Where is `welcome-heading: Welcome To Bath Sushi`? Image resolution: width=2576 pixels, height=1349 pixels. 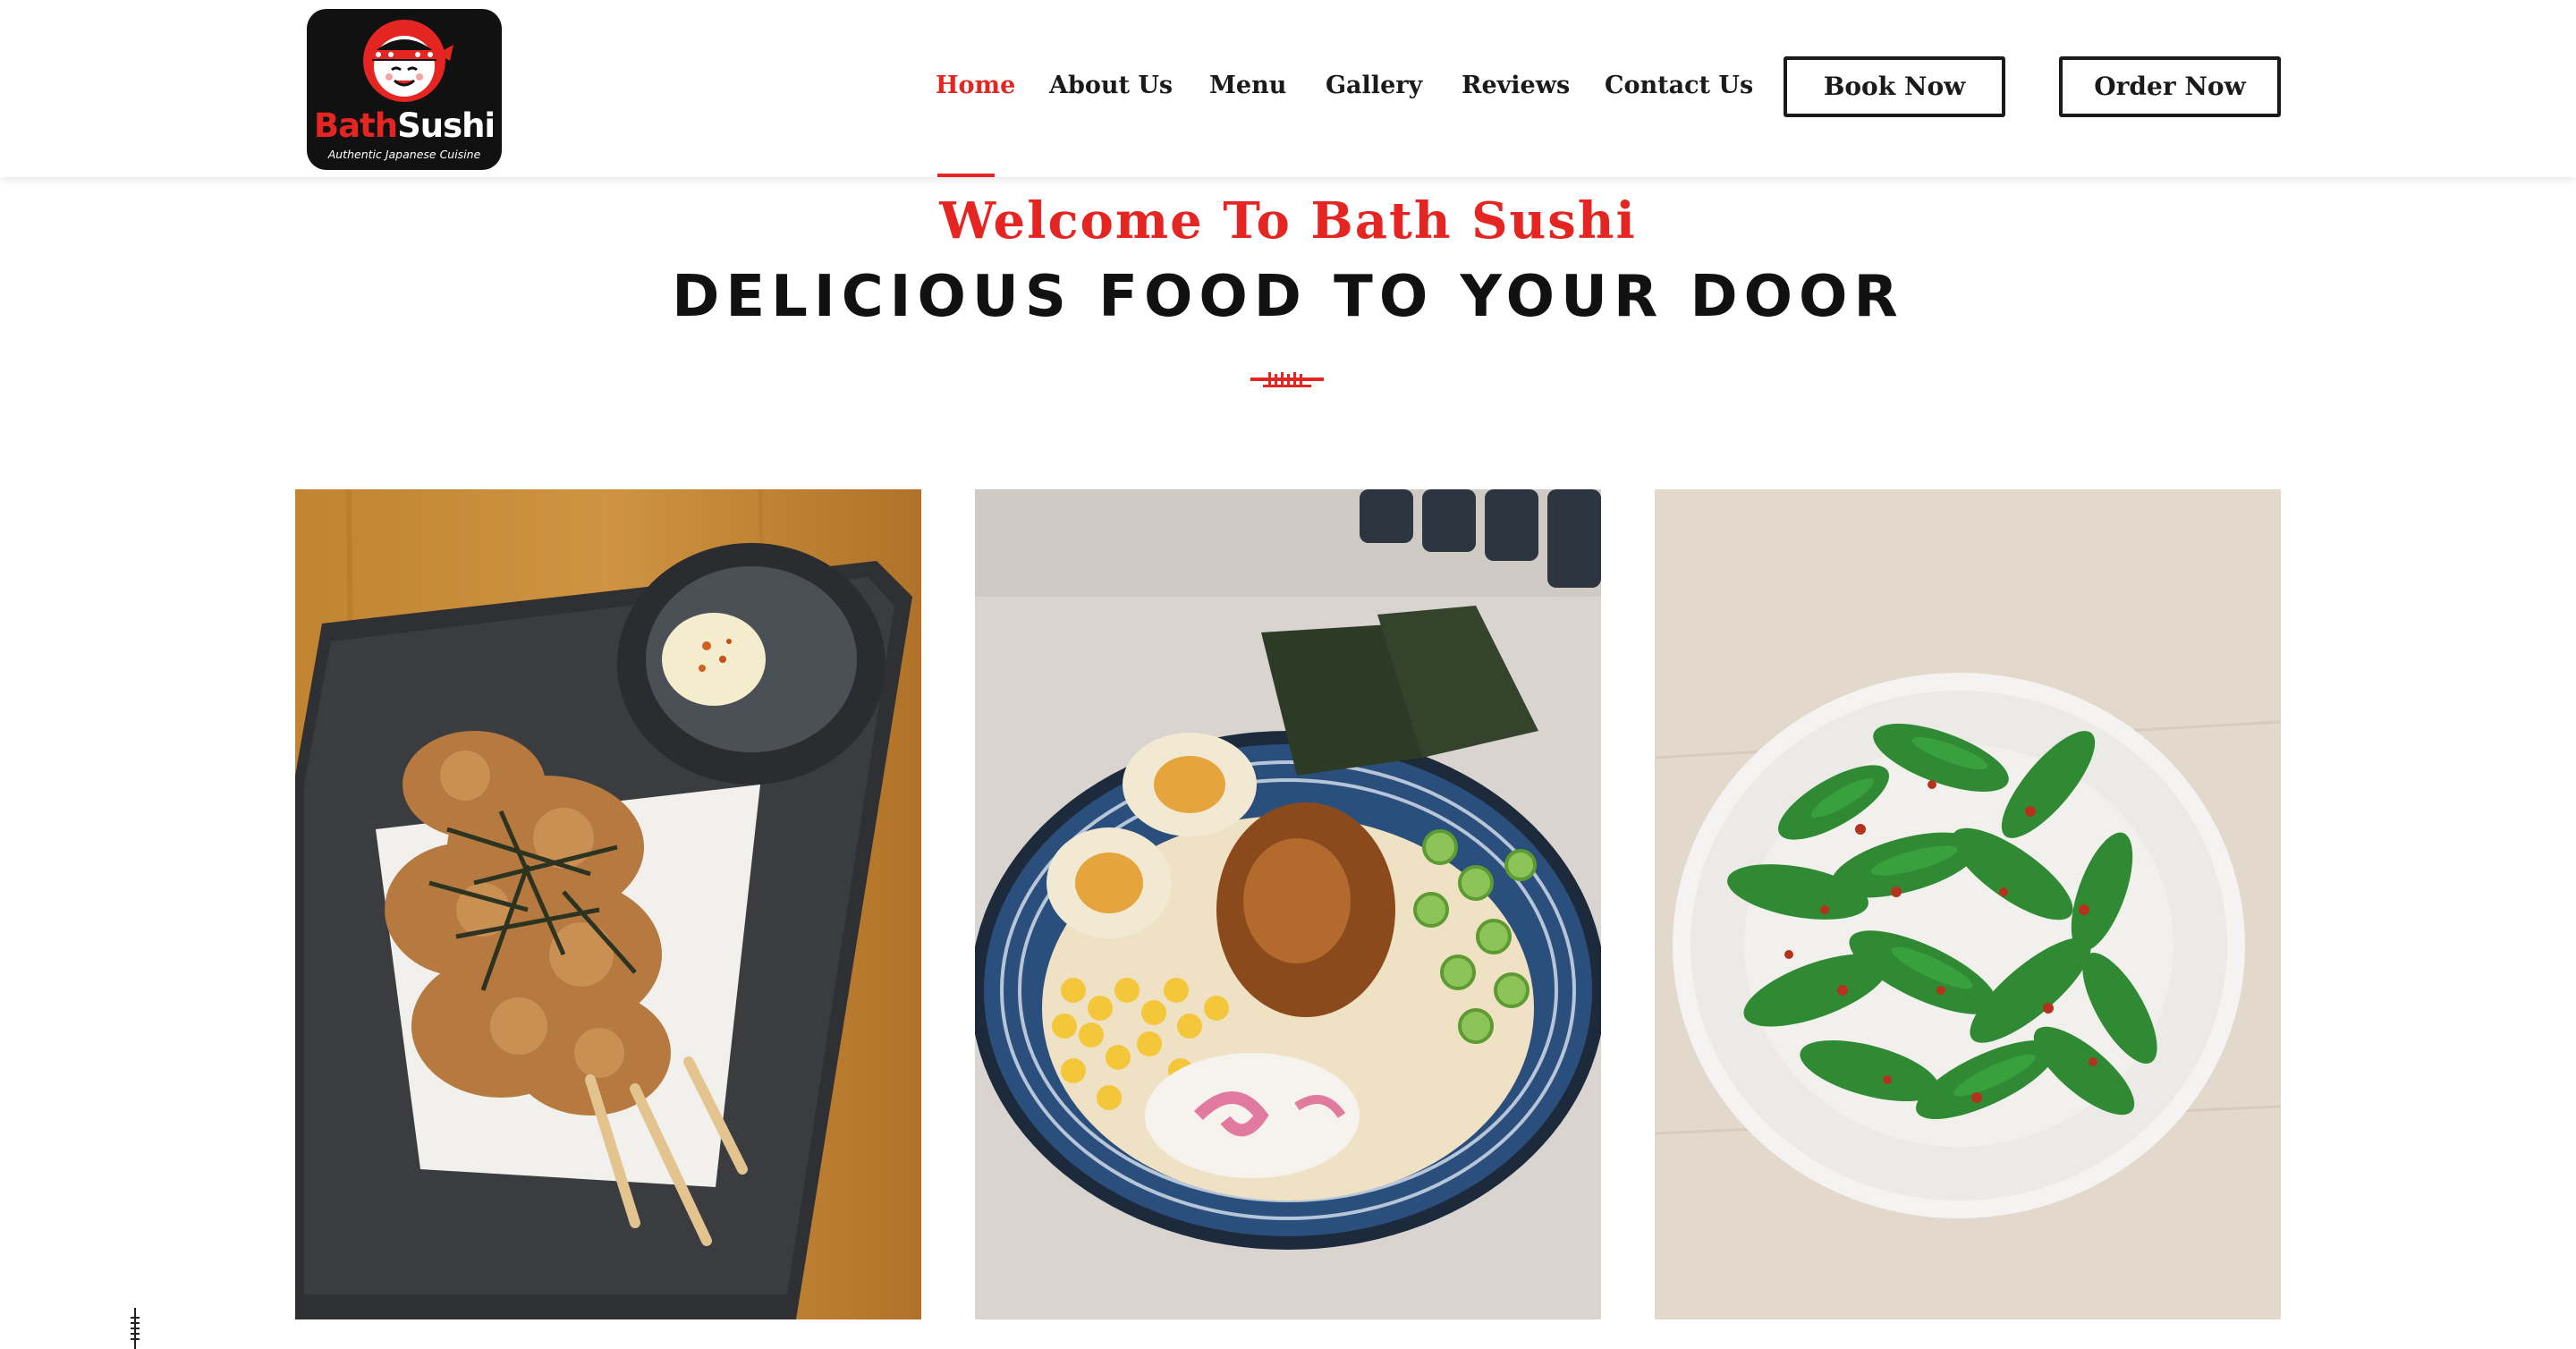 welcome-heading: Welcome To Bath Sushi is located at coordinates (1288, 220).